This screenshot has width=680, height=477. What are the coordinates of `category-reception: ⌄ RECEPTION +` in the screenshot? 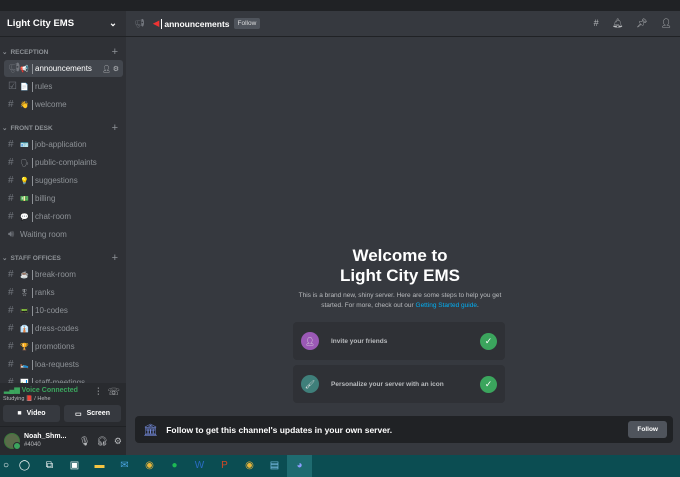 It's located at (63, 52).